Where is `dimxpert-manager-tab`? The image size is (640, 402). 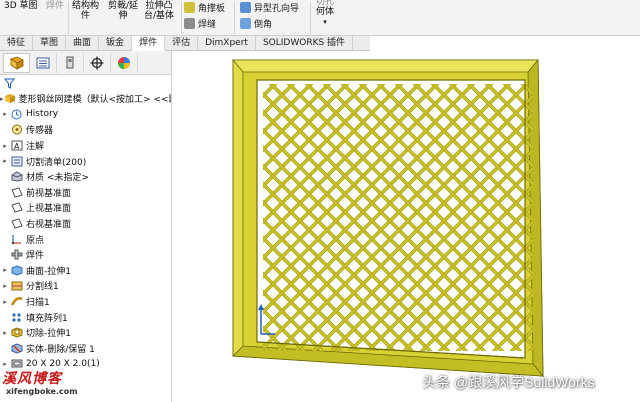 dimxpert-manager-tab is located at coordinates (97, 62).